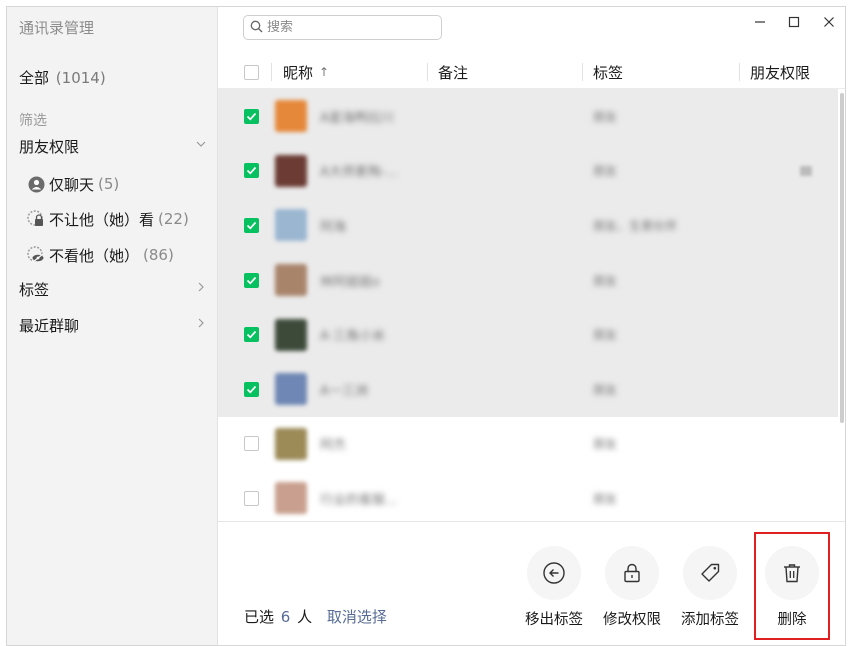 The height and width of the screenshot is (646, 855). I want to click on remove-from-tag-button: 移出标签, so click(554, 587).